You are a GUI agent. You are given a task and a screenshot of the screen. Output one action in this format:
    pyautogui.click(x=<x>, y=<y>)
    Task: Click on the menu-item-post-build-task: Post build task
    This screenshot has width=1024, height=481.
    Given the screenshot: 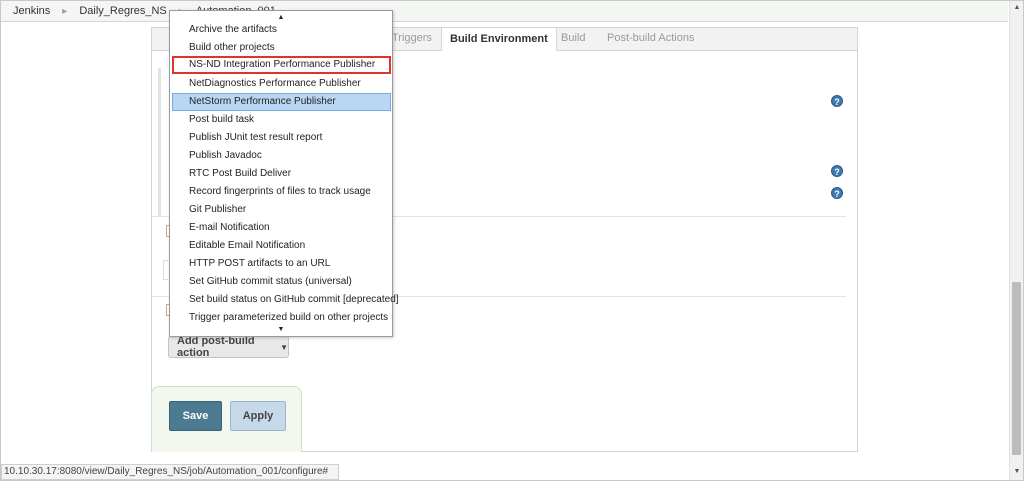 What is the action you would take?
    pyautogui.click(x=281, y=120)
    